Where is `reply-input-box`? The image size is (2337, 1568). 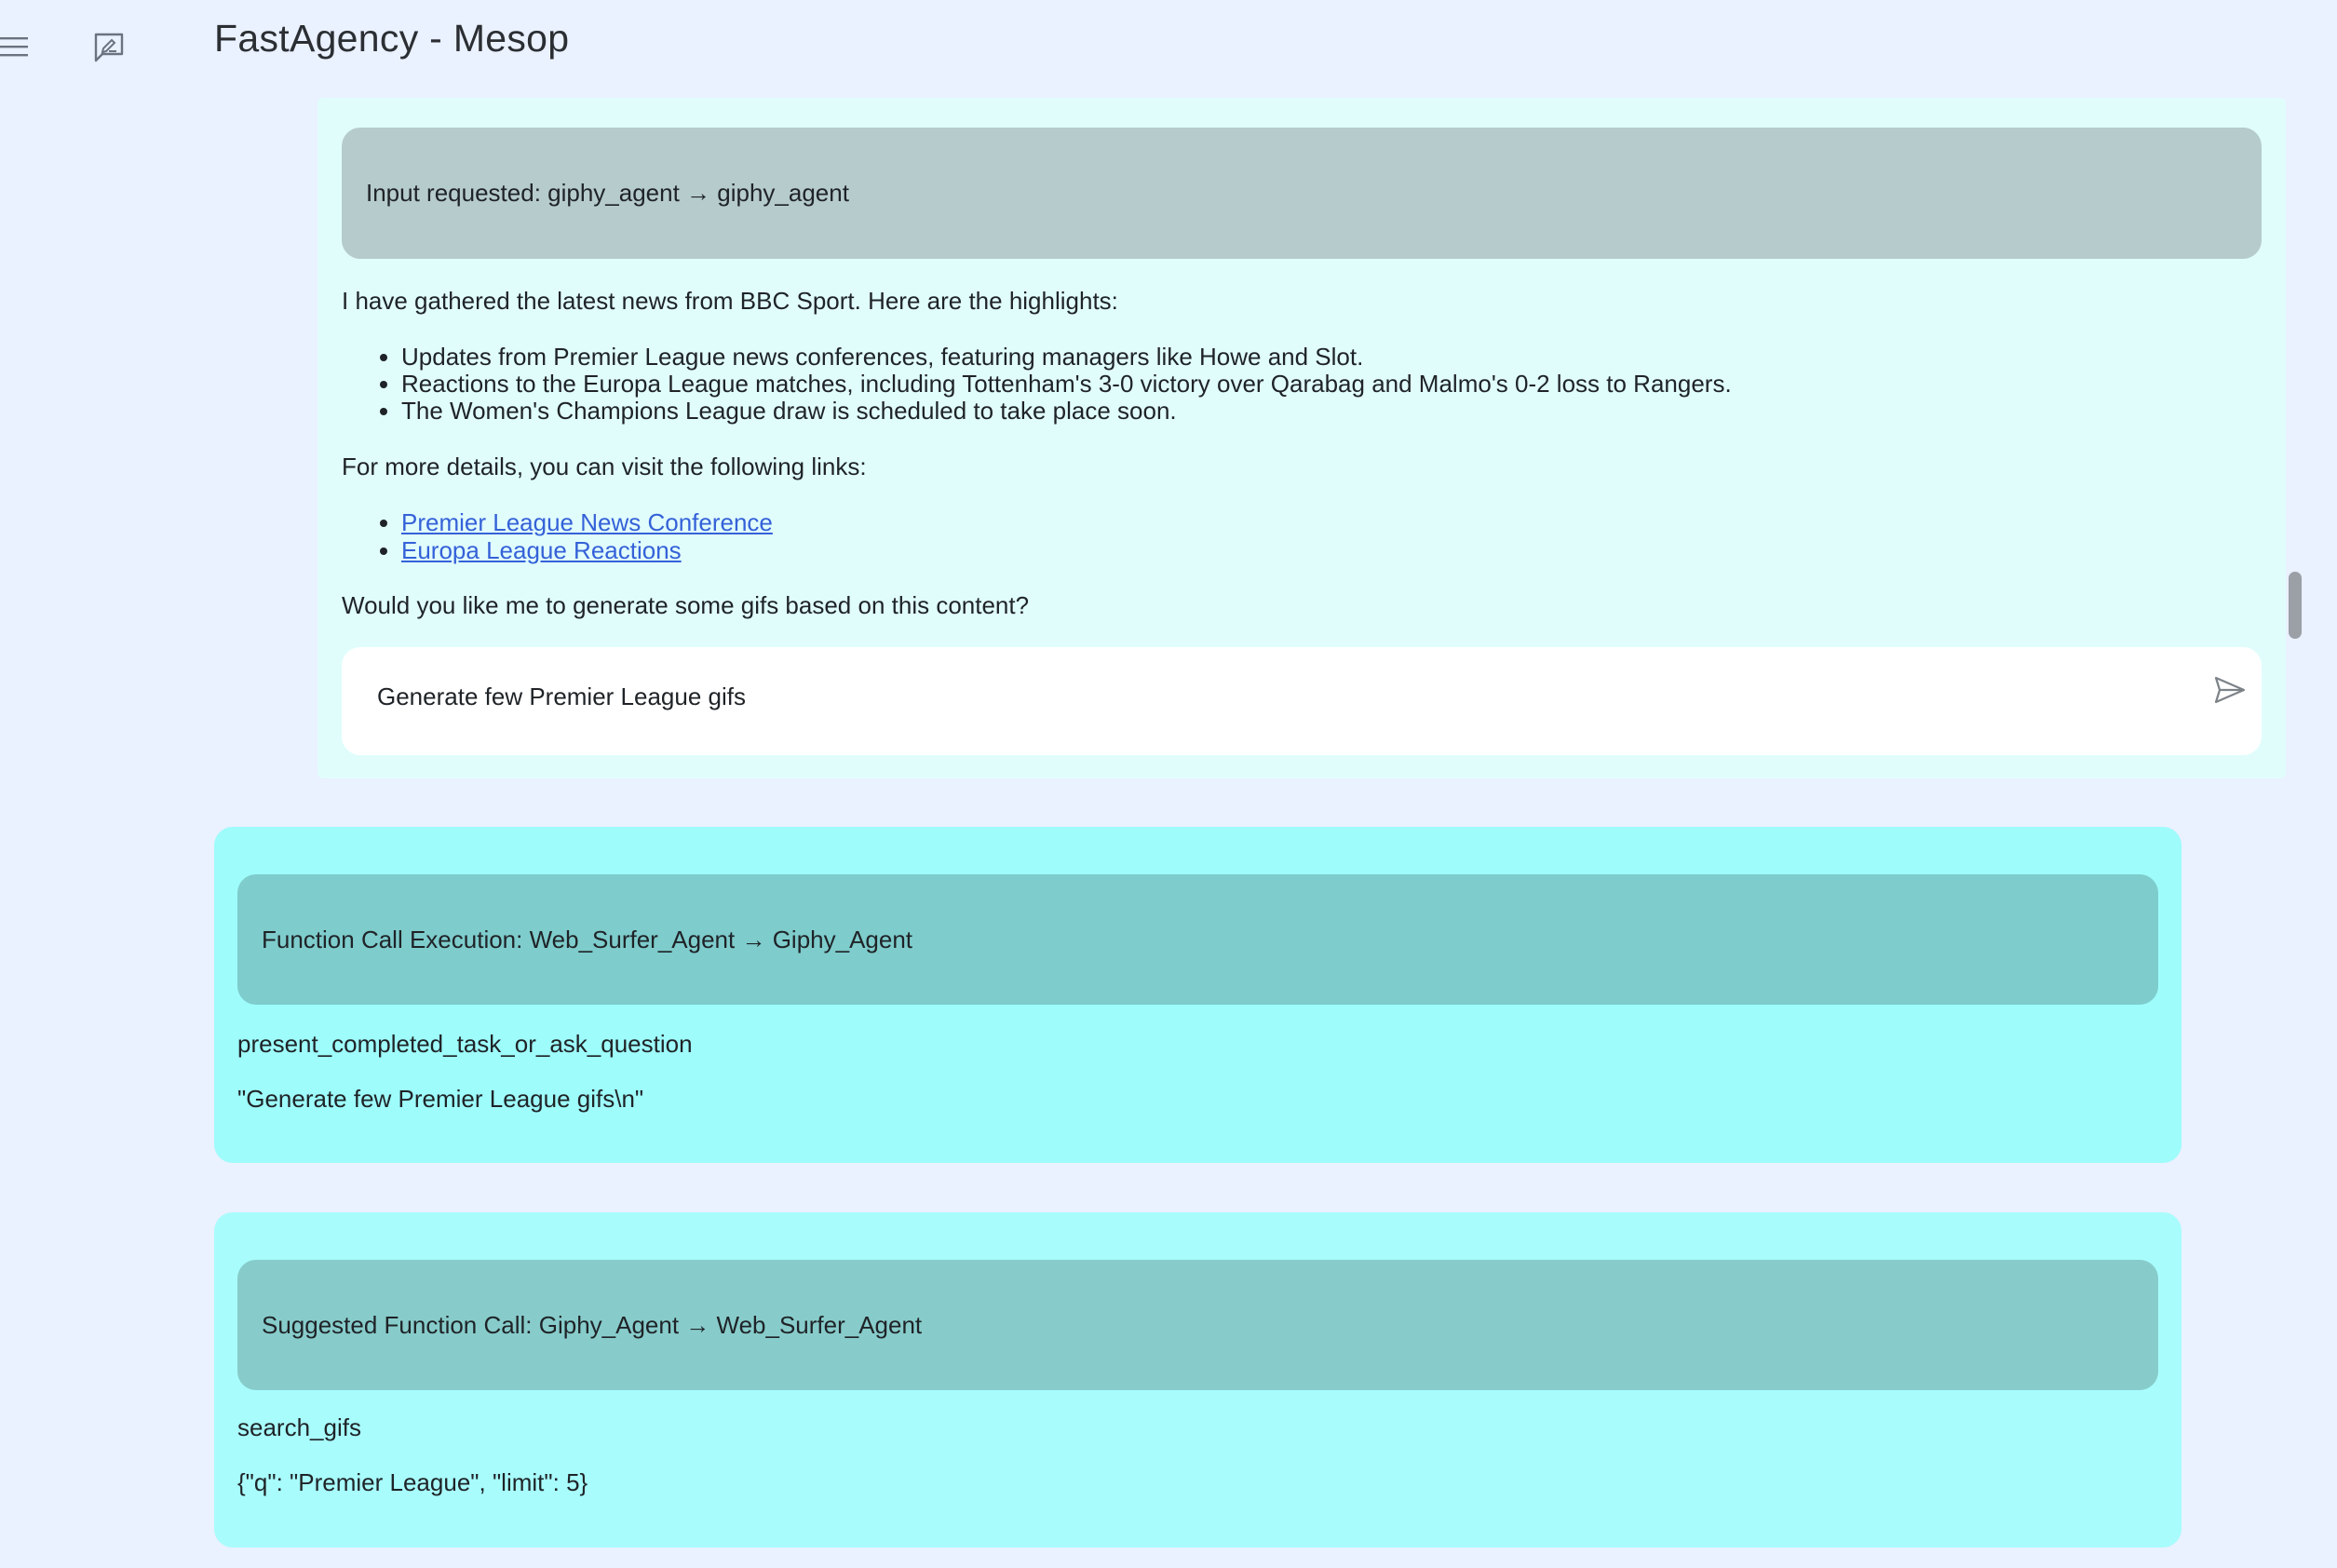
reply-input-box is located at coordinates (1302, 701).